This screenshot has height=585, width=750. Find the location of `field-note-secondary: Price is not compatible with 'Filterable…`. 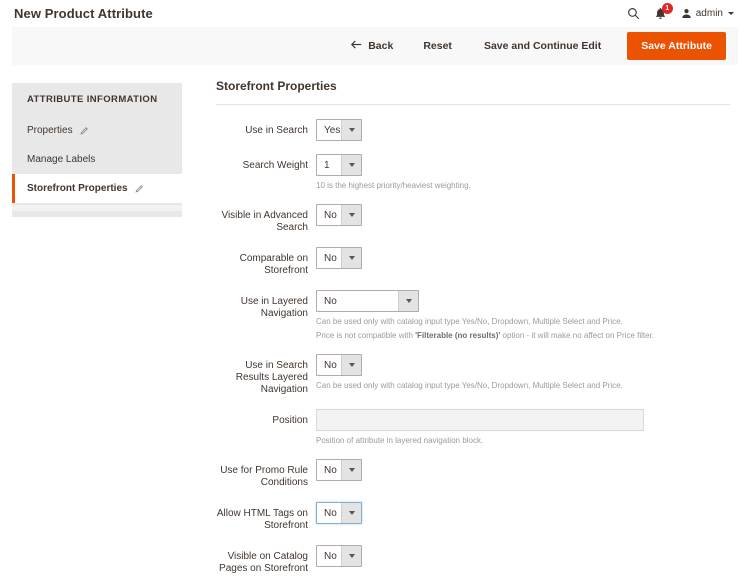

field-note-secondary: Price is not compatible with 'Filterable… is located at coordinates (523, 335).